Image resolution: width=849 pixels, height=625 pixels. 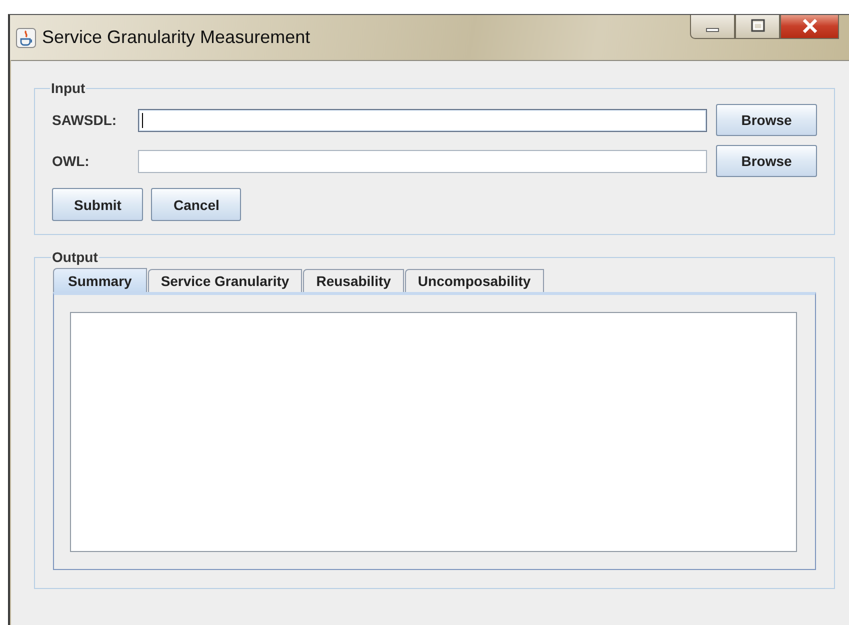 I want to click on maximize-button, so click(x=757, y=27).